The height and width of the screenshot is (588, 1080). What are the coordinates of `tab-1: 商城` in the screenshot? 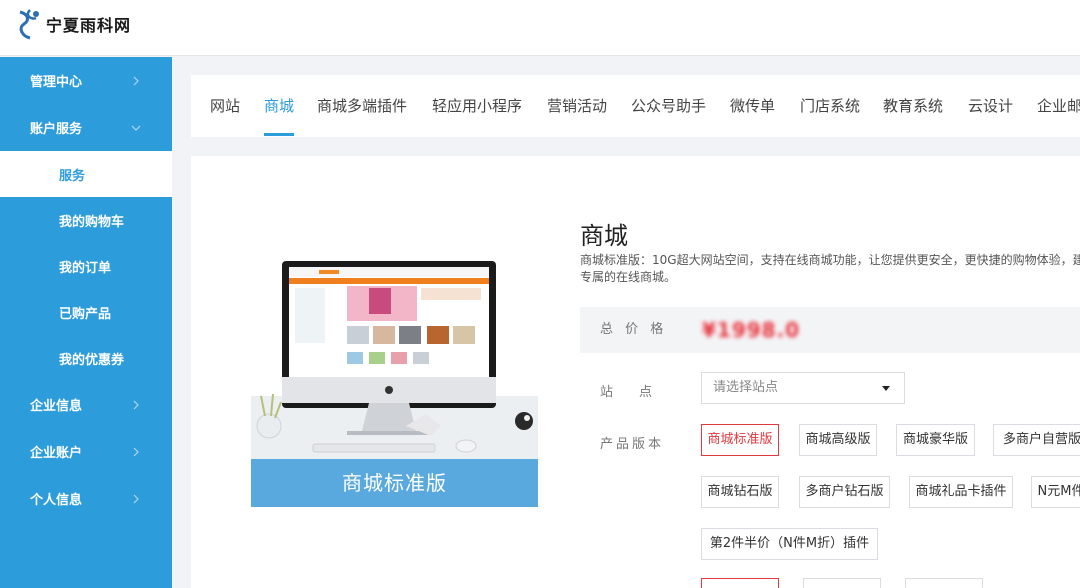 It's located at (279, 106).